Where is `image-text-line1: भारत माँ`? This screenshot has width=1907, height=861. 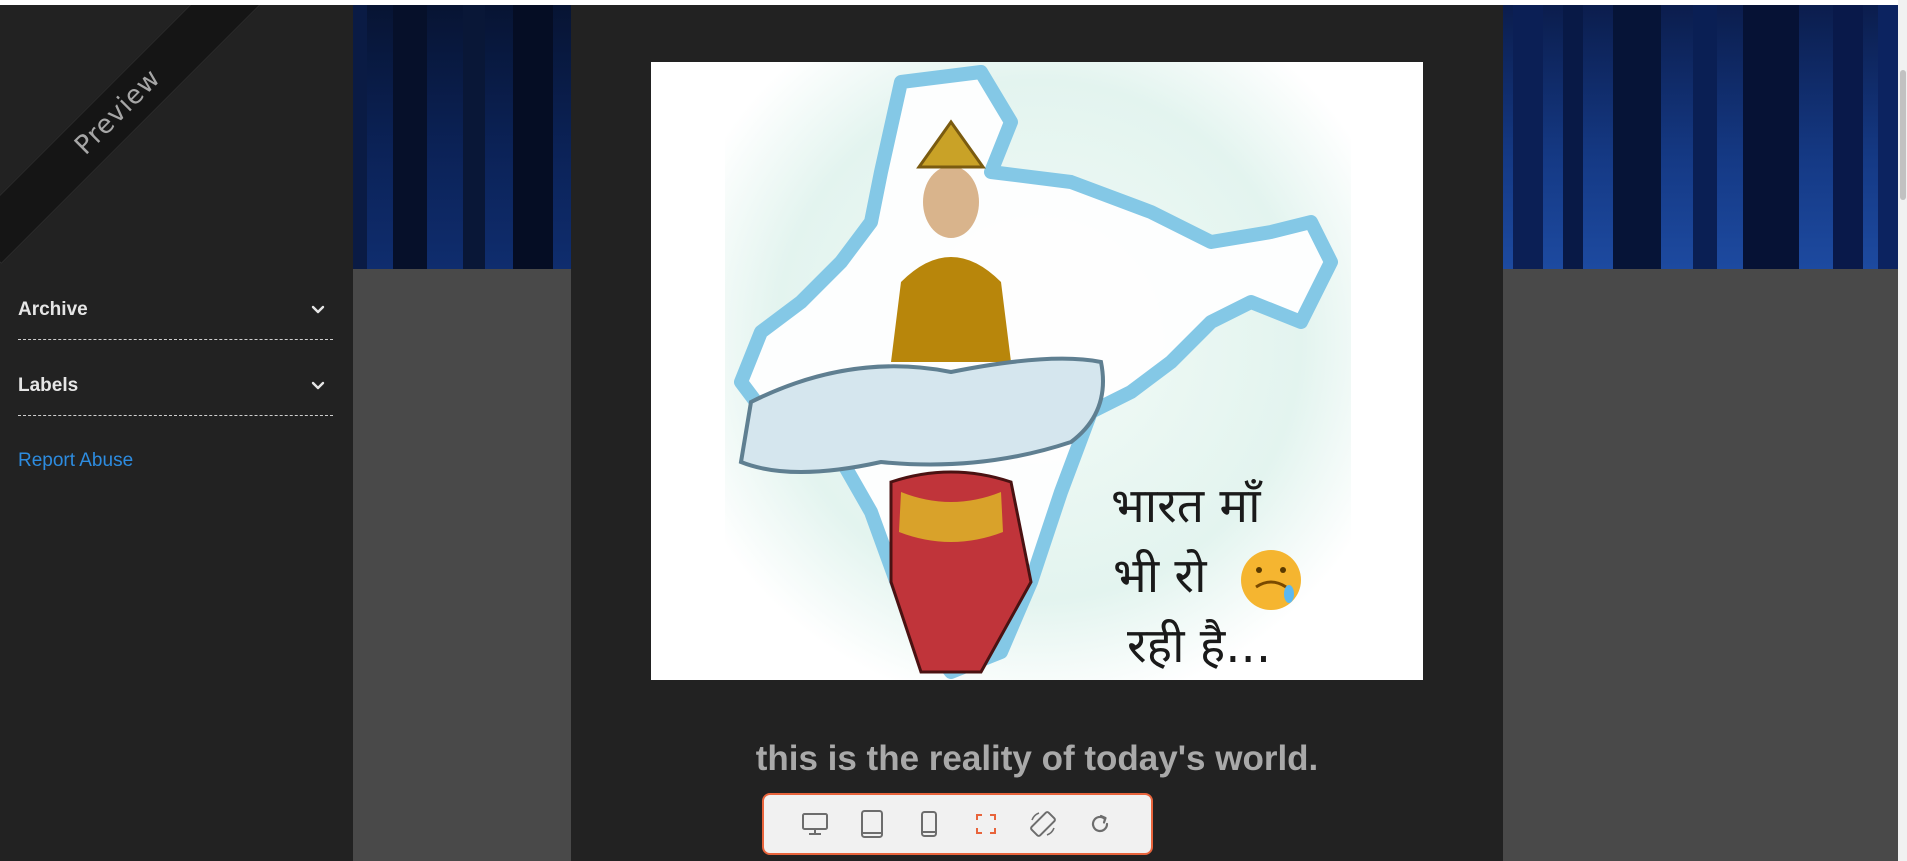 image-text-line1: भारत माँ is located at coordinates (1187, 506).